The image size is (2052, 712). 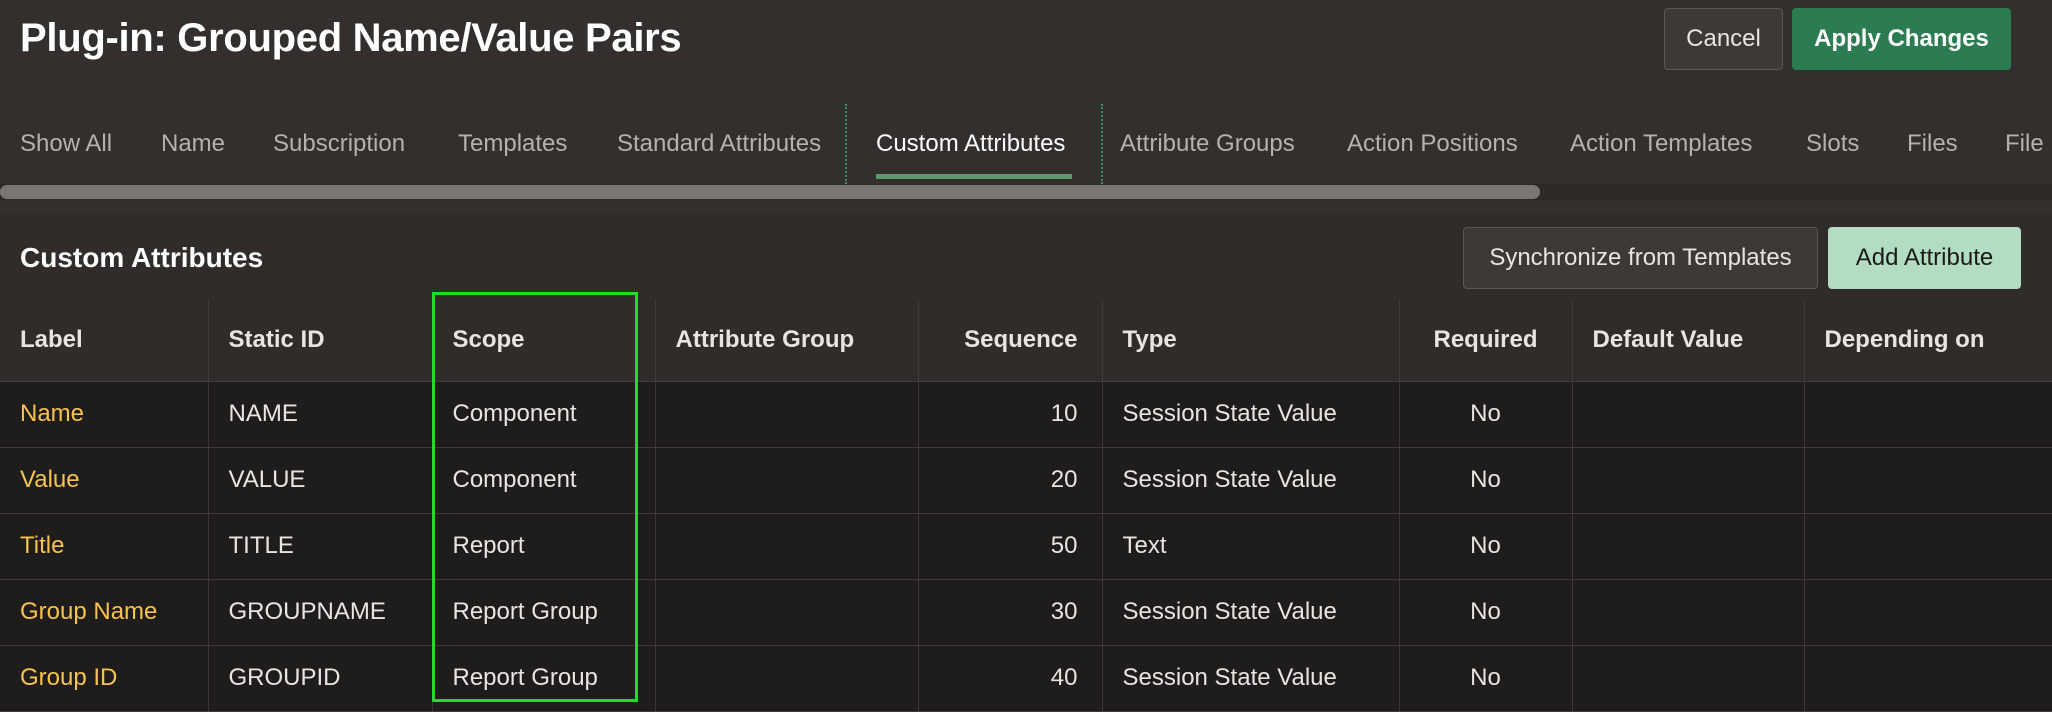 What do you see at coordinates (1928, 340) in the screenshot?
I see `column-header-depending-on: Depending on` at bounding box center [1928, 340].